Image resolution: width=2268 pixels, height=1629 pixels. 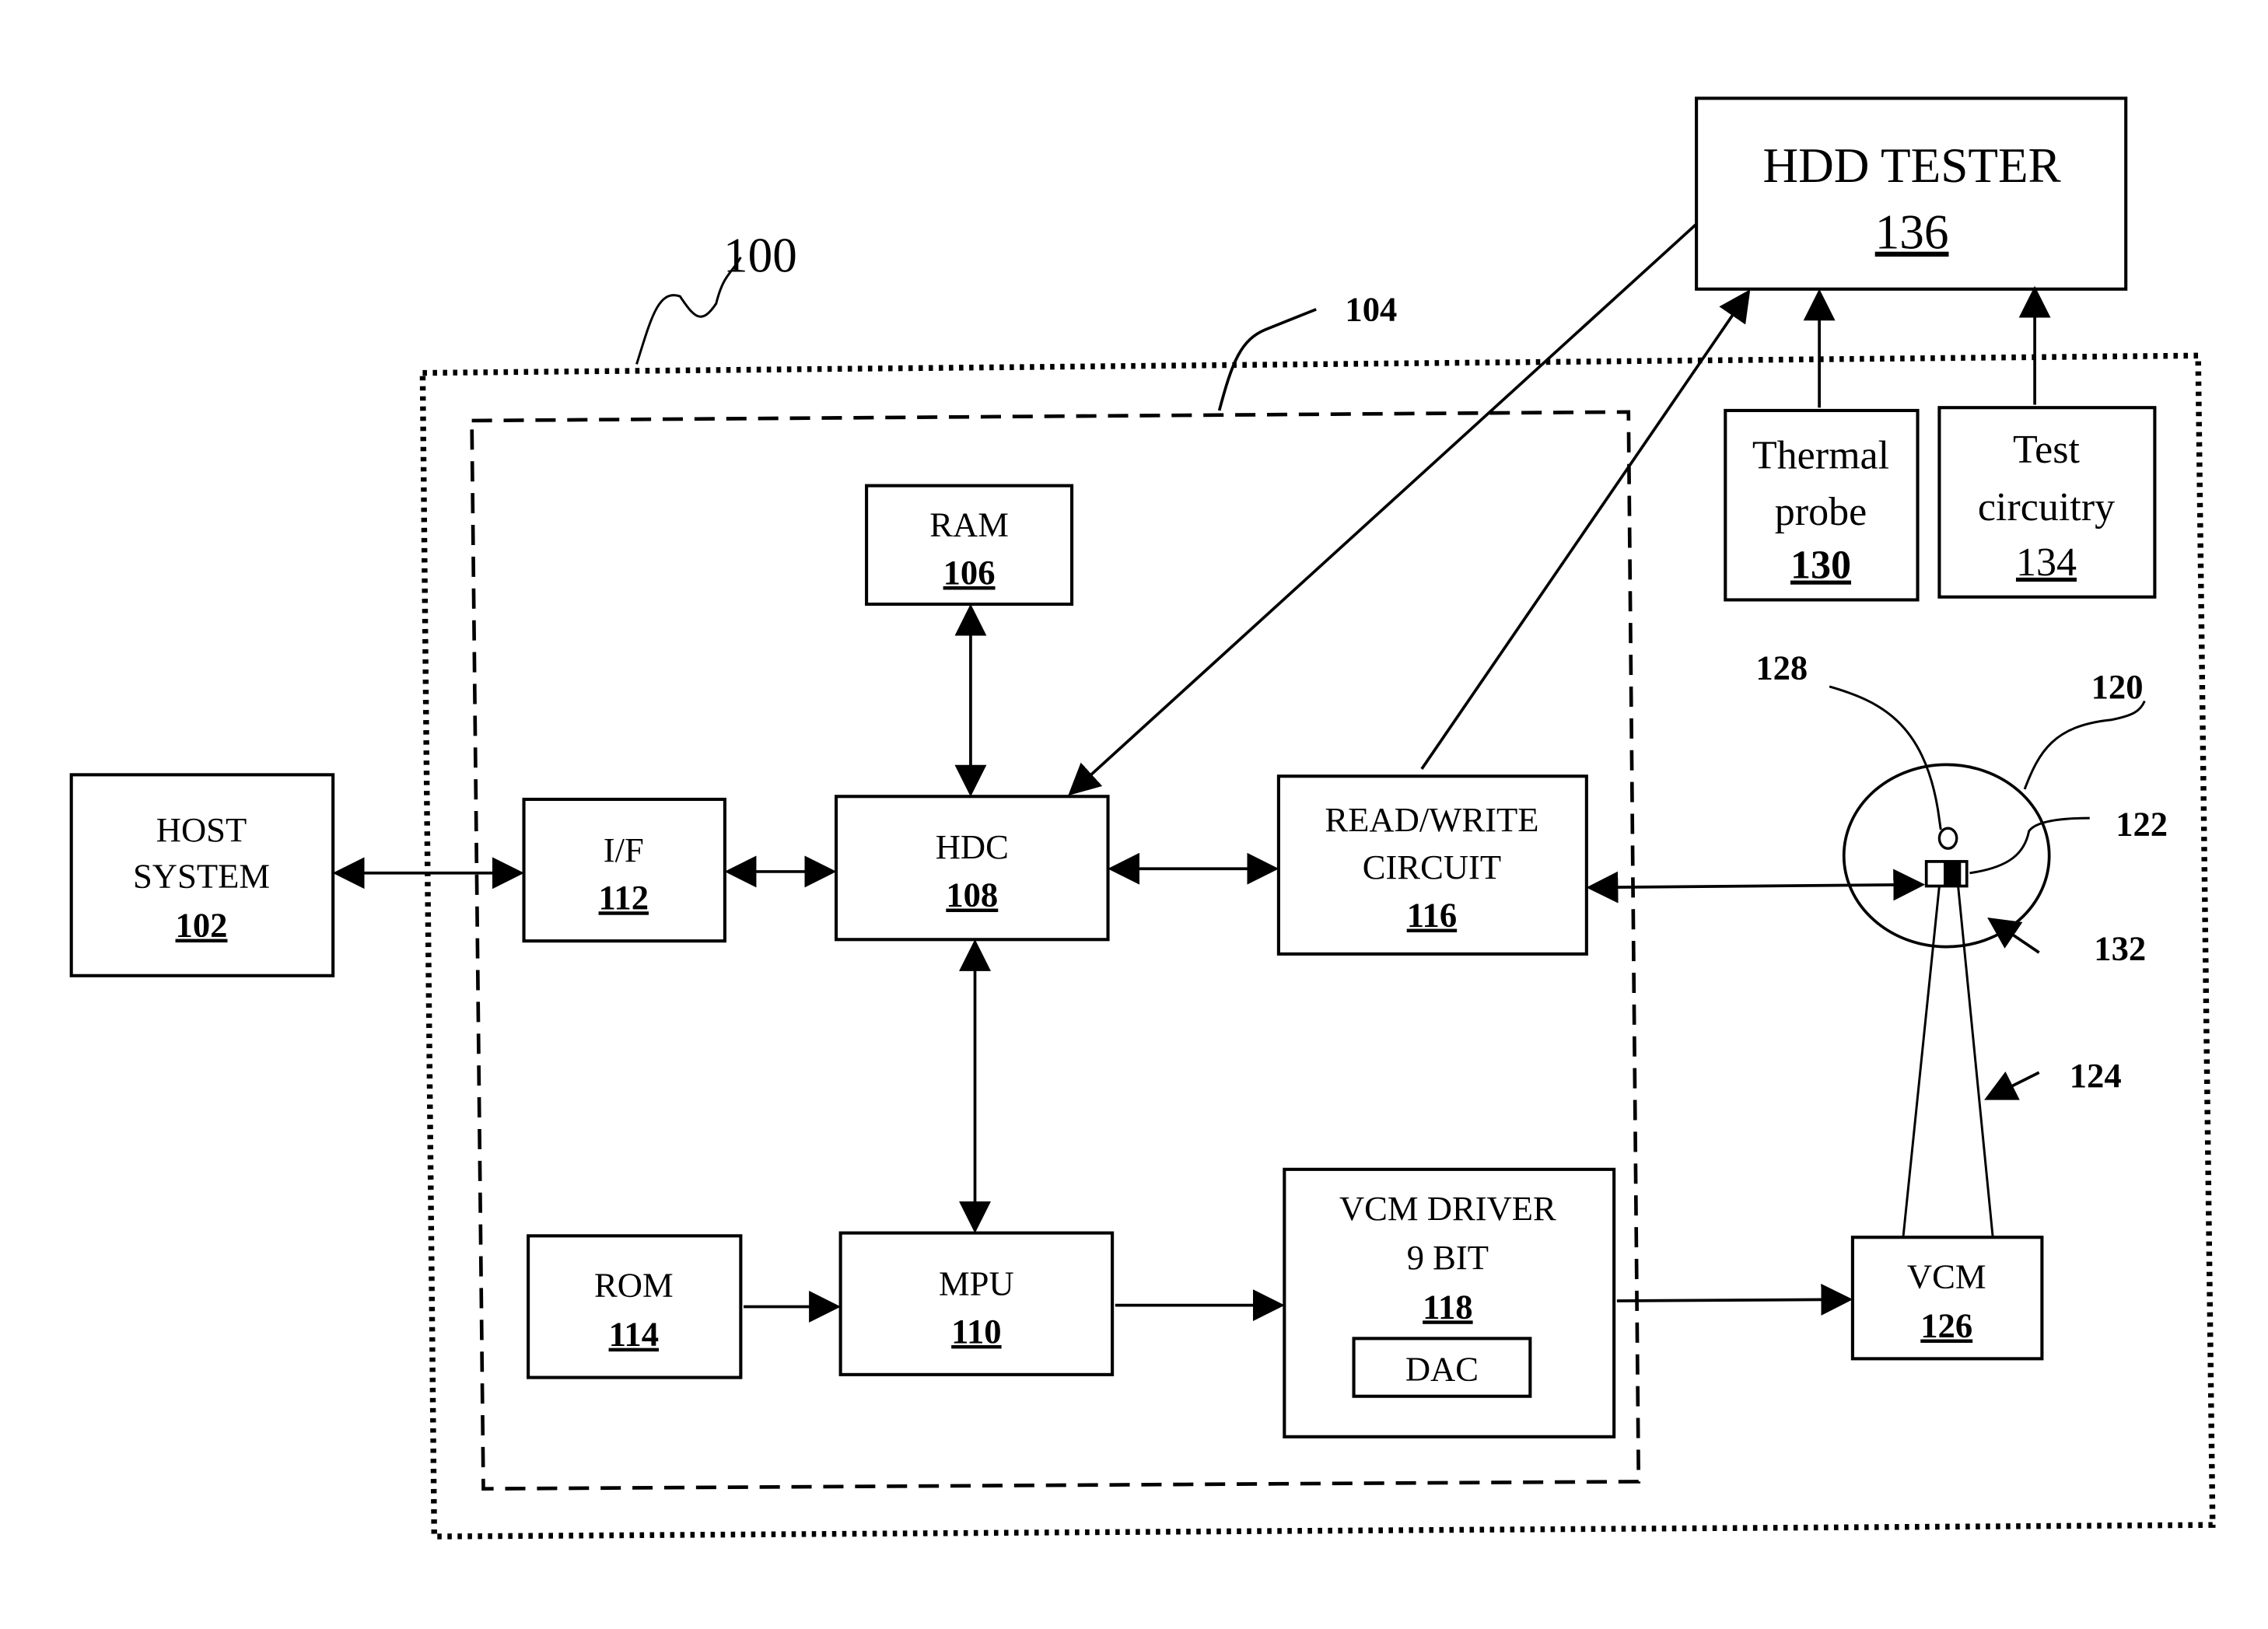 What do you see at coordinates (2046, 450) in the screenshot?
I see `svg-text: Test` at bounding box center [2046, 450].